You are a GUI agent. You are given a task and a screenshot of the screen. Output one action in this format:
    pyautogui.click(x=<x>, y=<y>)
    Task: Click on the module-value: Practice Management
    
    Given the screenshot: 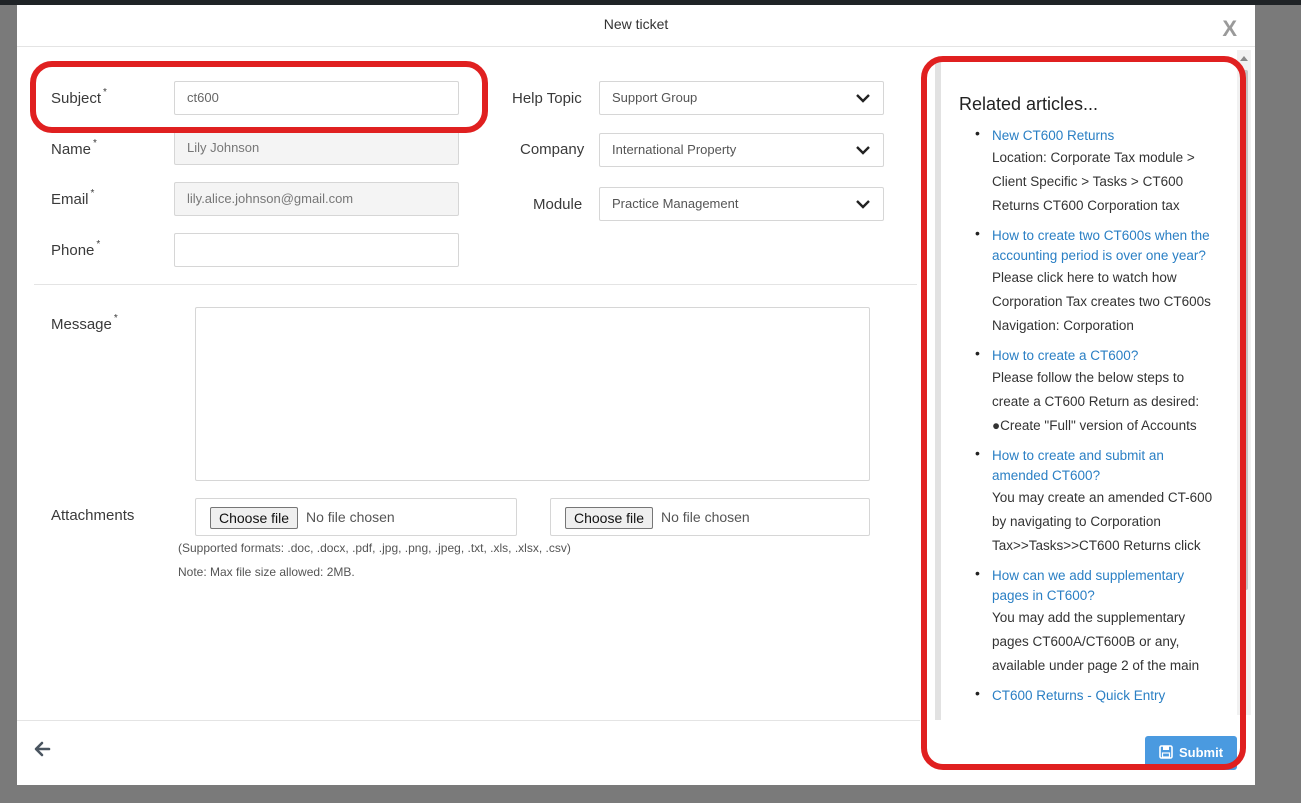 What is the action you would take?
    pyautogui.click(x=675, y=203)
    